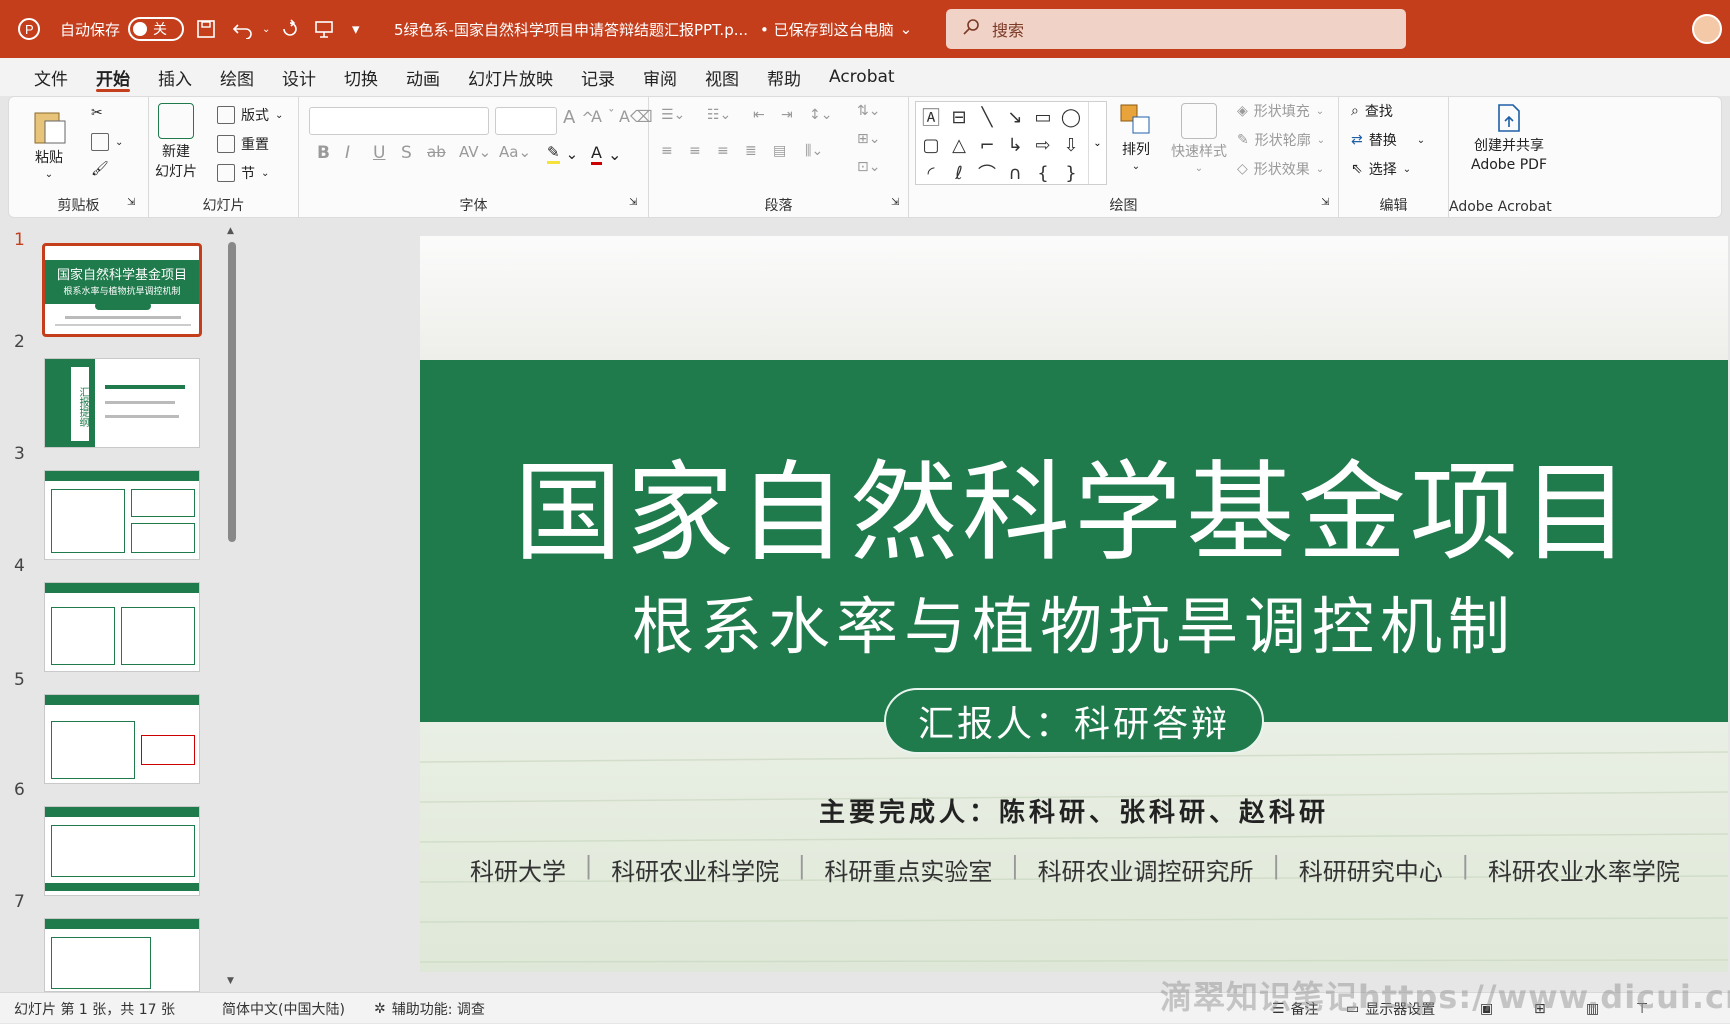 This screenshot has height=1024, width=1730. I want to click on scroll-up-icon: ▲, so click(230, 231).